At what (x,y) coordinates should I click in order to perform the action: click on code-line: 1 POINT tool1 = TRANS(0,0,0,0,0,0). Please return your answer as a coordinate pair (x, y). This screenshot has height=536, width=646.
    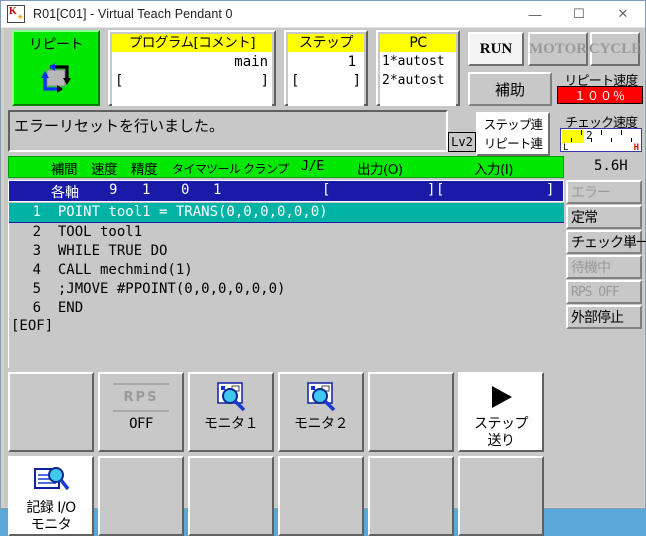
    Looking at the image, I should click on (286, 213).